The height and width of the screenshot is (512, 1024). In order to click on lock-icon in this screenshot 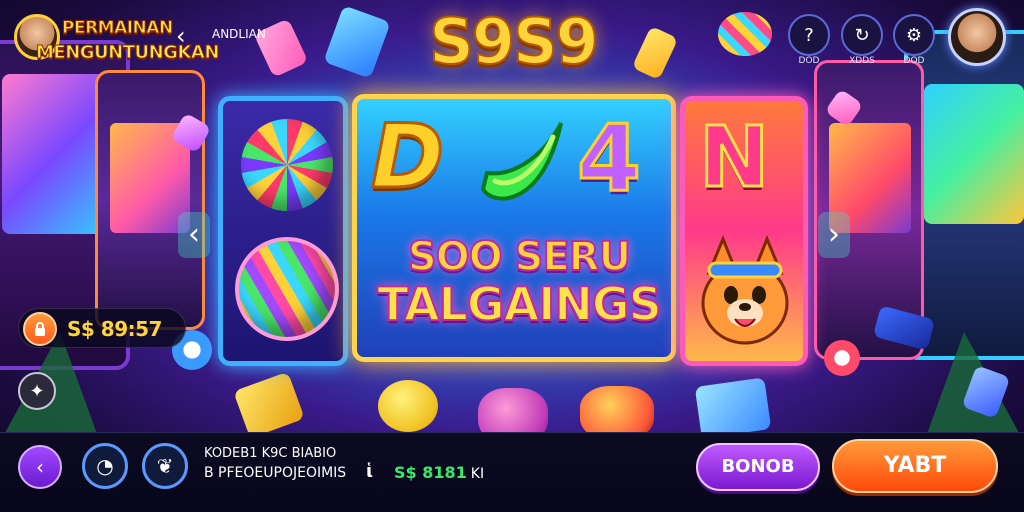, I will do `click(40, 329)`.